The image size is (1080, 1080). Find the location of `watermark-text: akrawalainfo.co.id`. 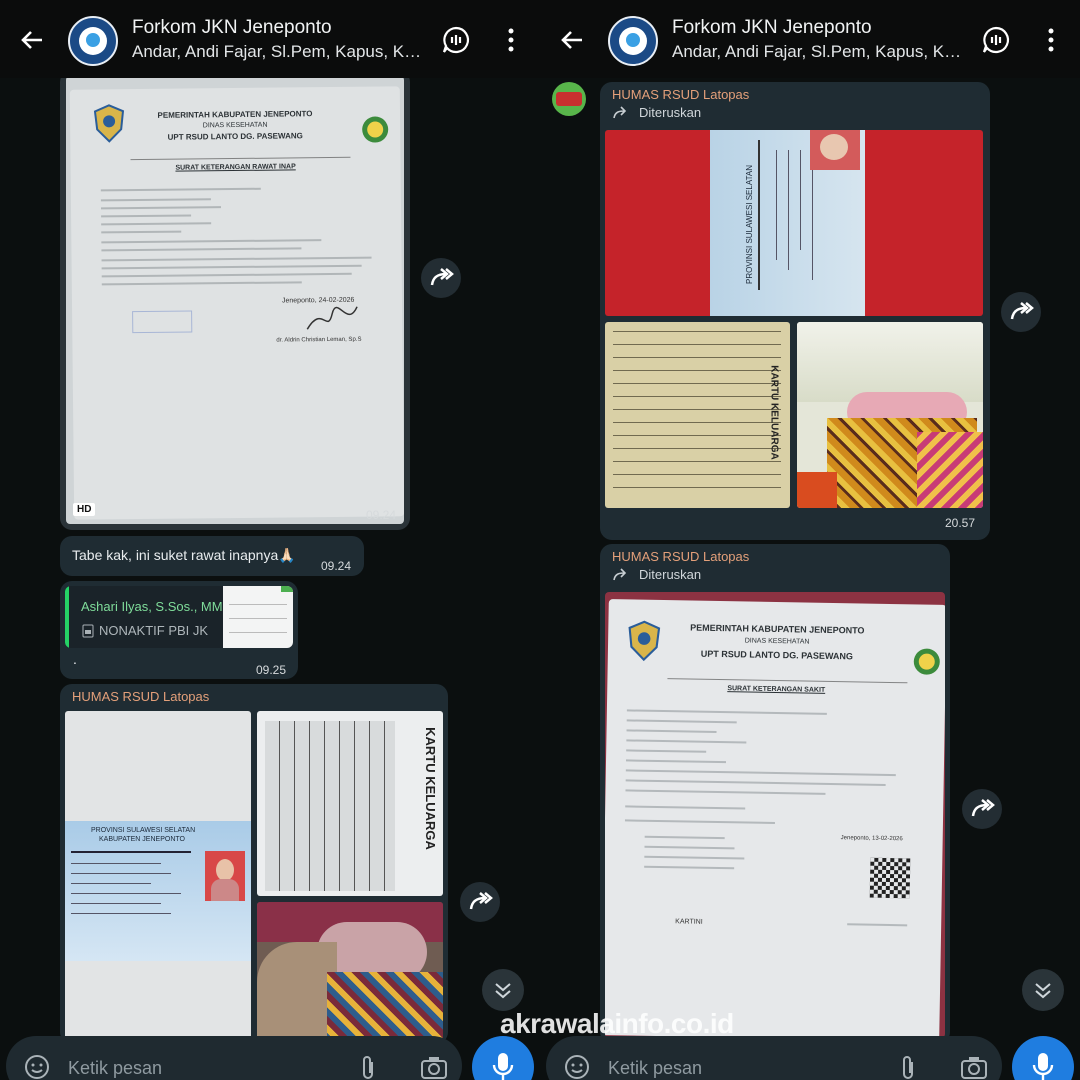

watermark-text: akrawalainfo.co.id is located at coordinates (617, 1023).